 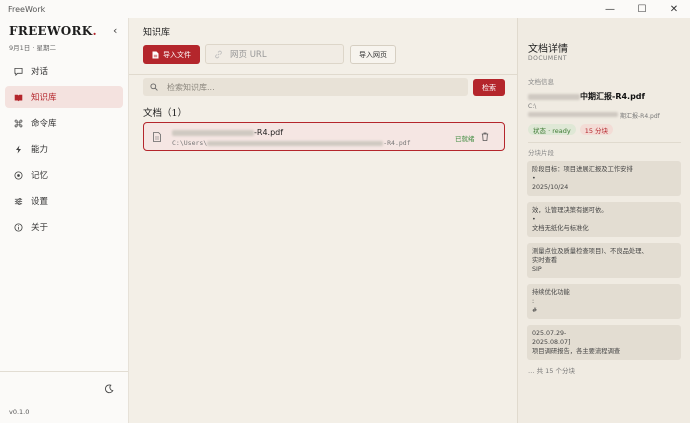 What do you see at coordinates (44, 98) in the screenshot?
I see `sidebar-item-label: 知识库` at bounding box center [44, 98].